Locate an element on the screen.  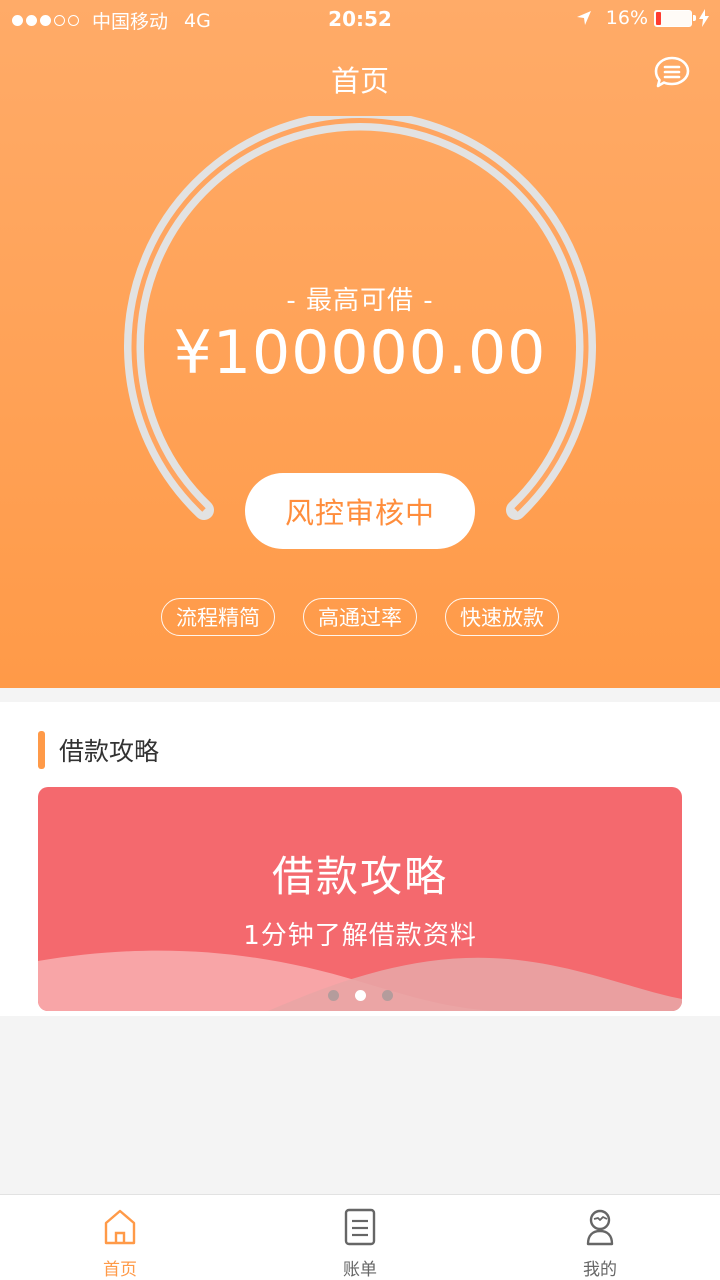
section-header: 借款攻略 is located at coordinates (98, 750).